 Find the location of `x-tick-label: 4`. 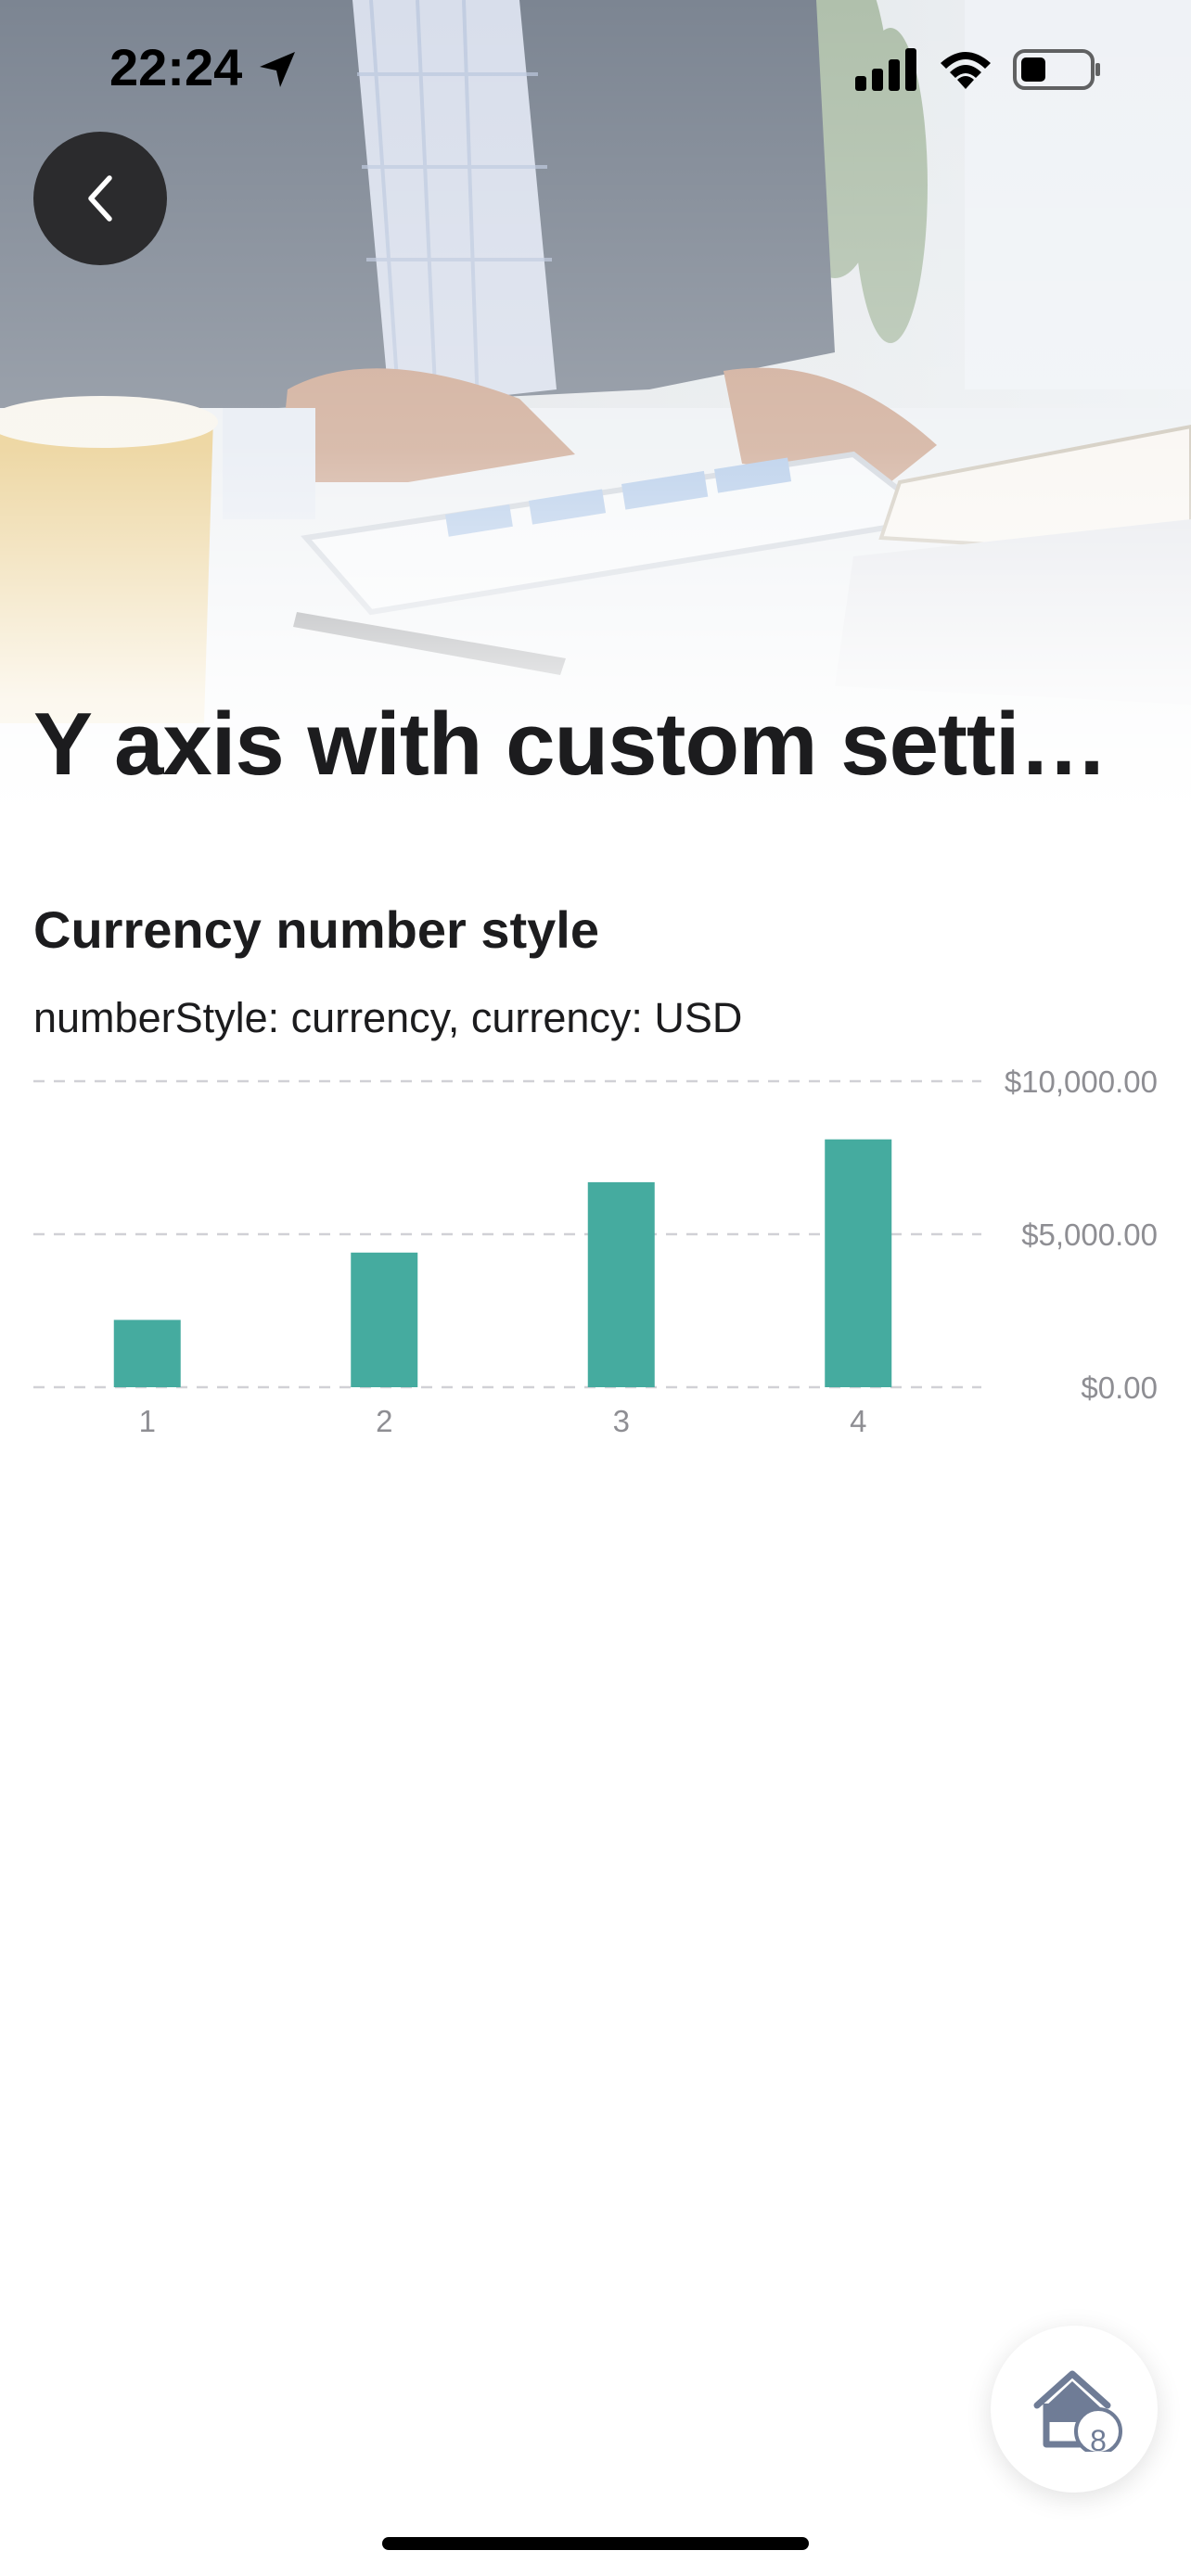

x-tick-label: 4 is located at coordinates (858, 1421).